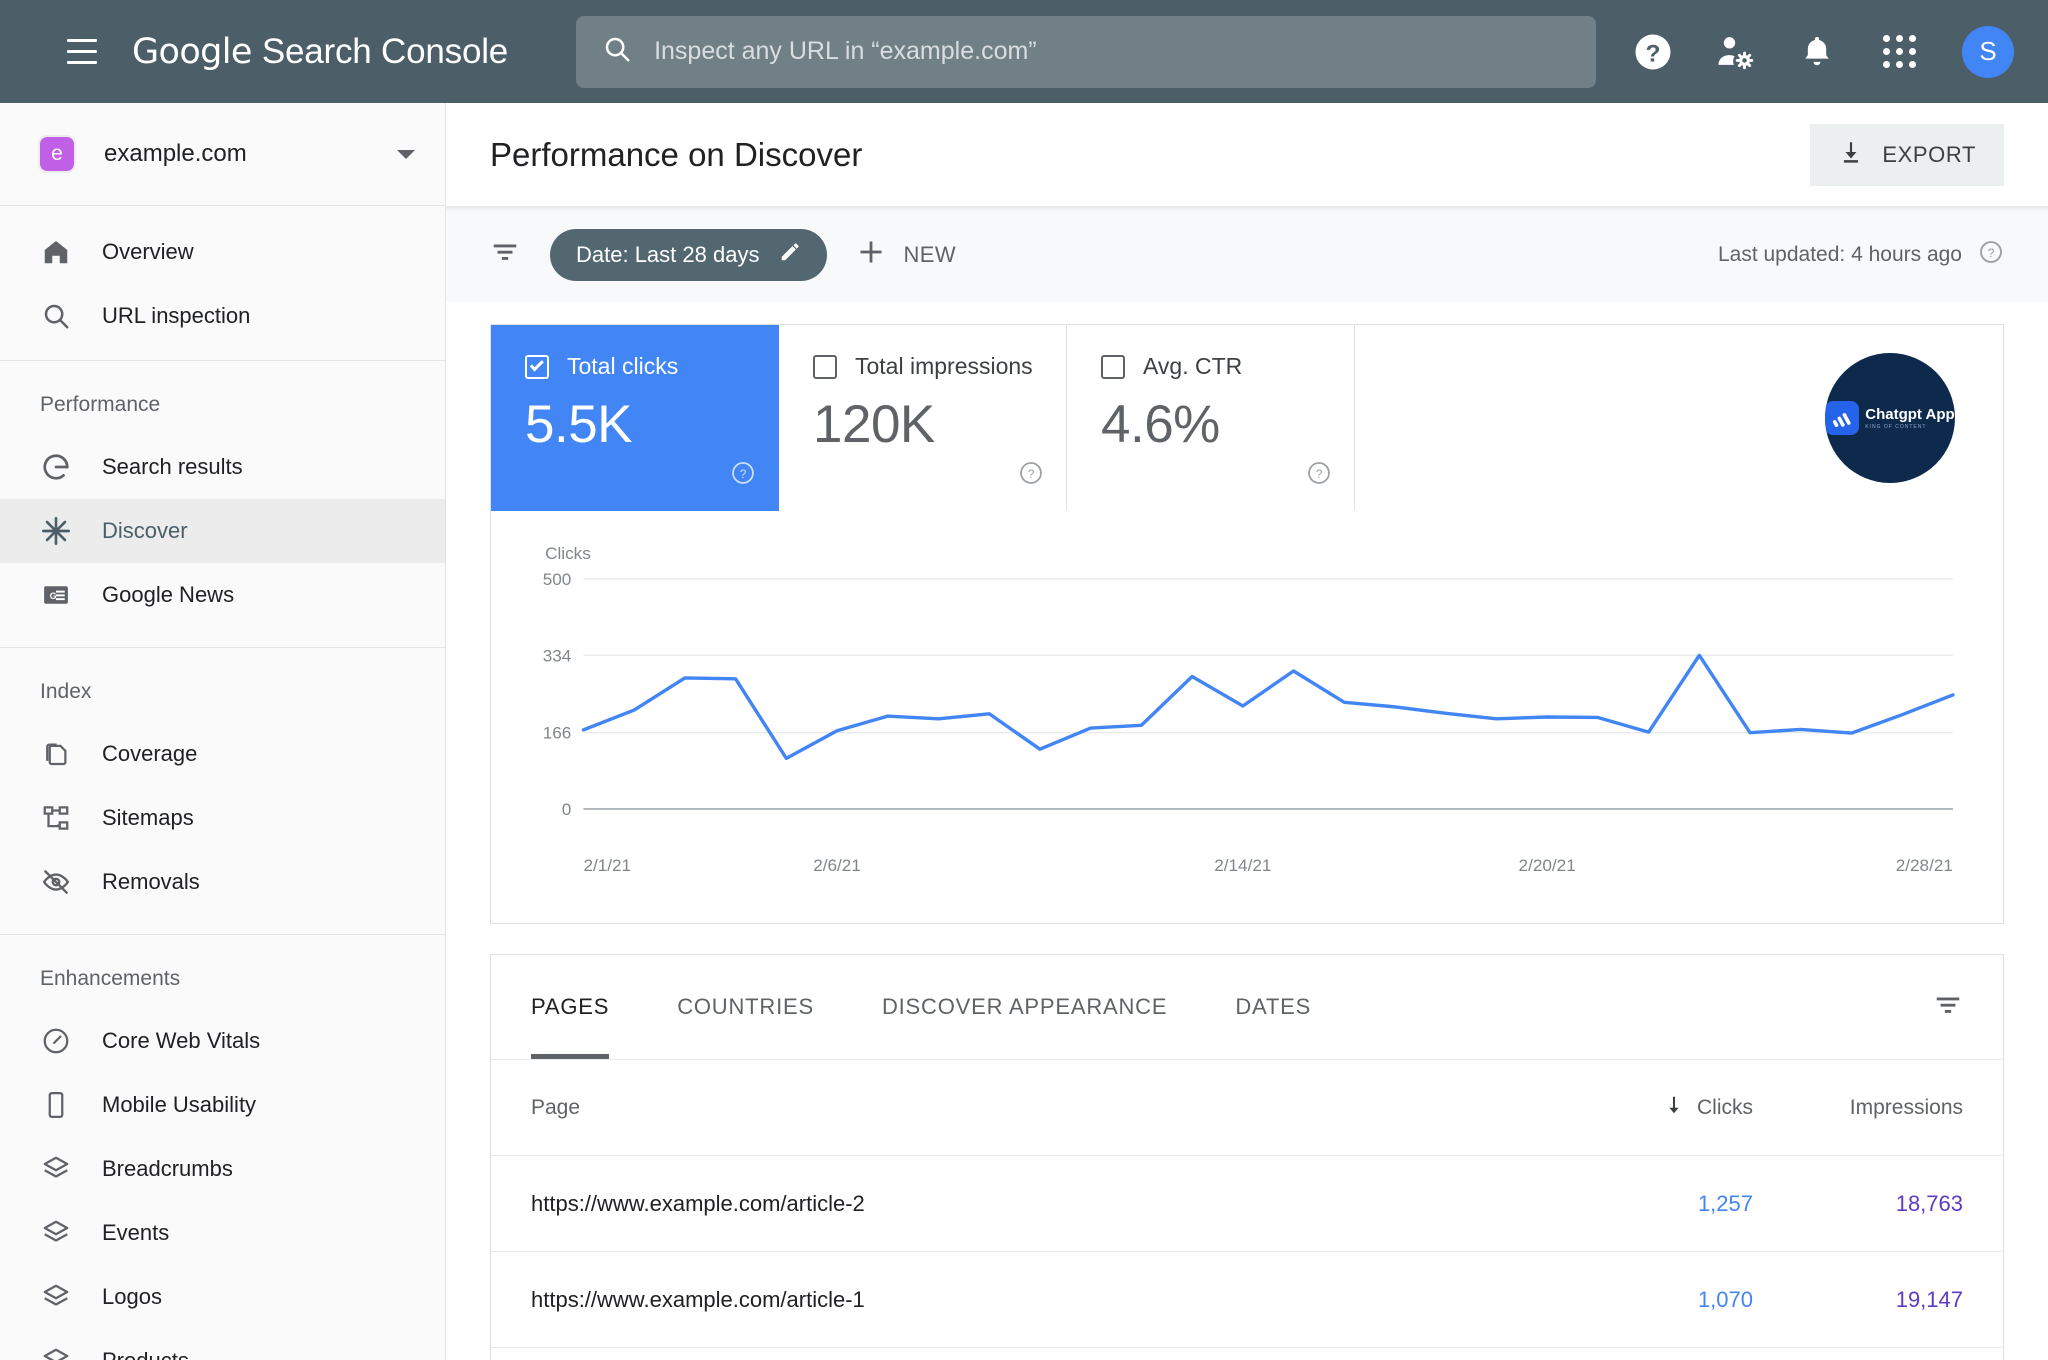  I want to click on url-inspection-search-box, so click(1086, 51).